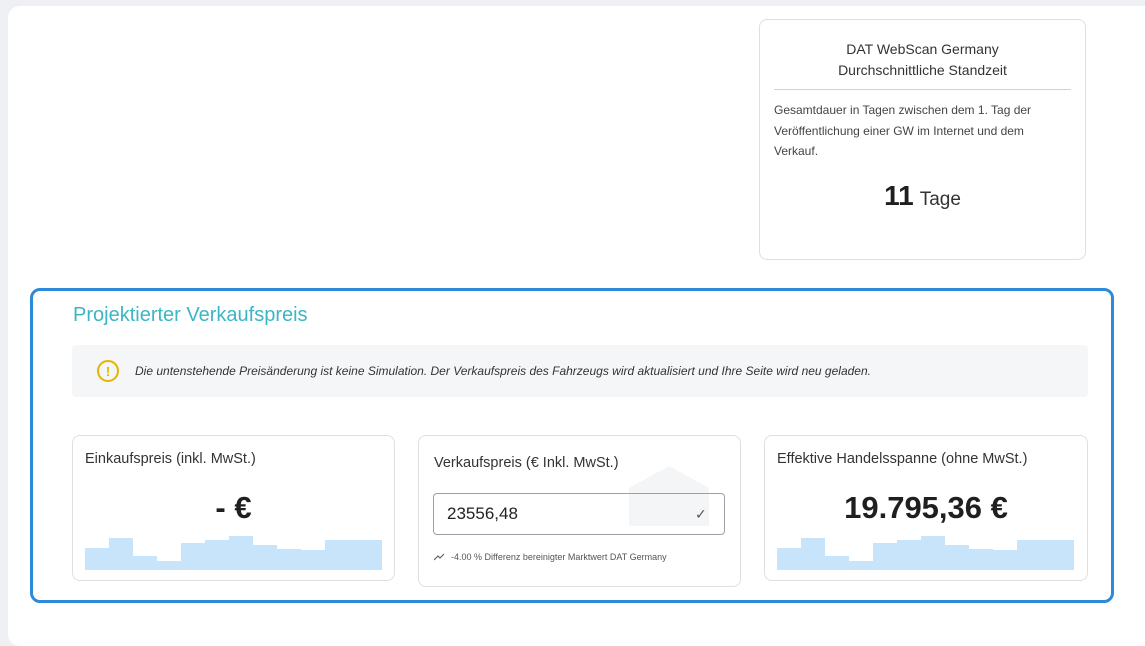  I want to click on purchase-price-value: - €, so click(233, 507).